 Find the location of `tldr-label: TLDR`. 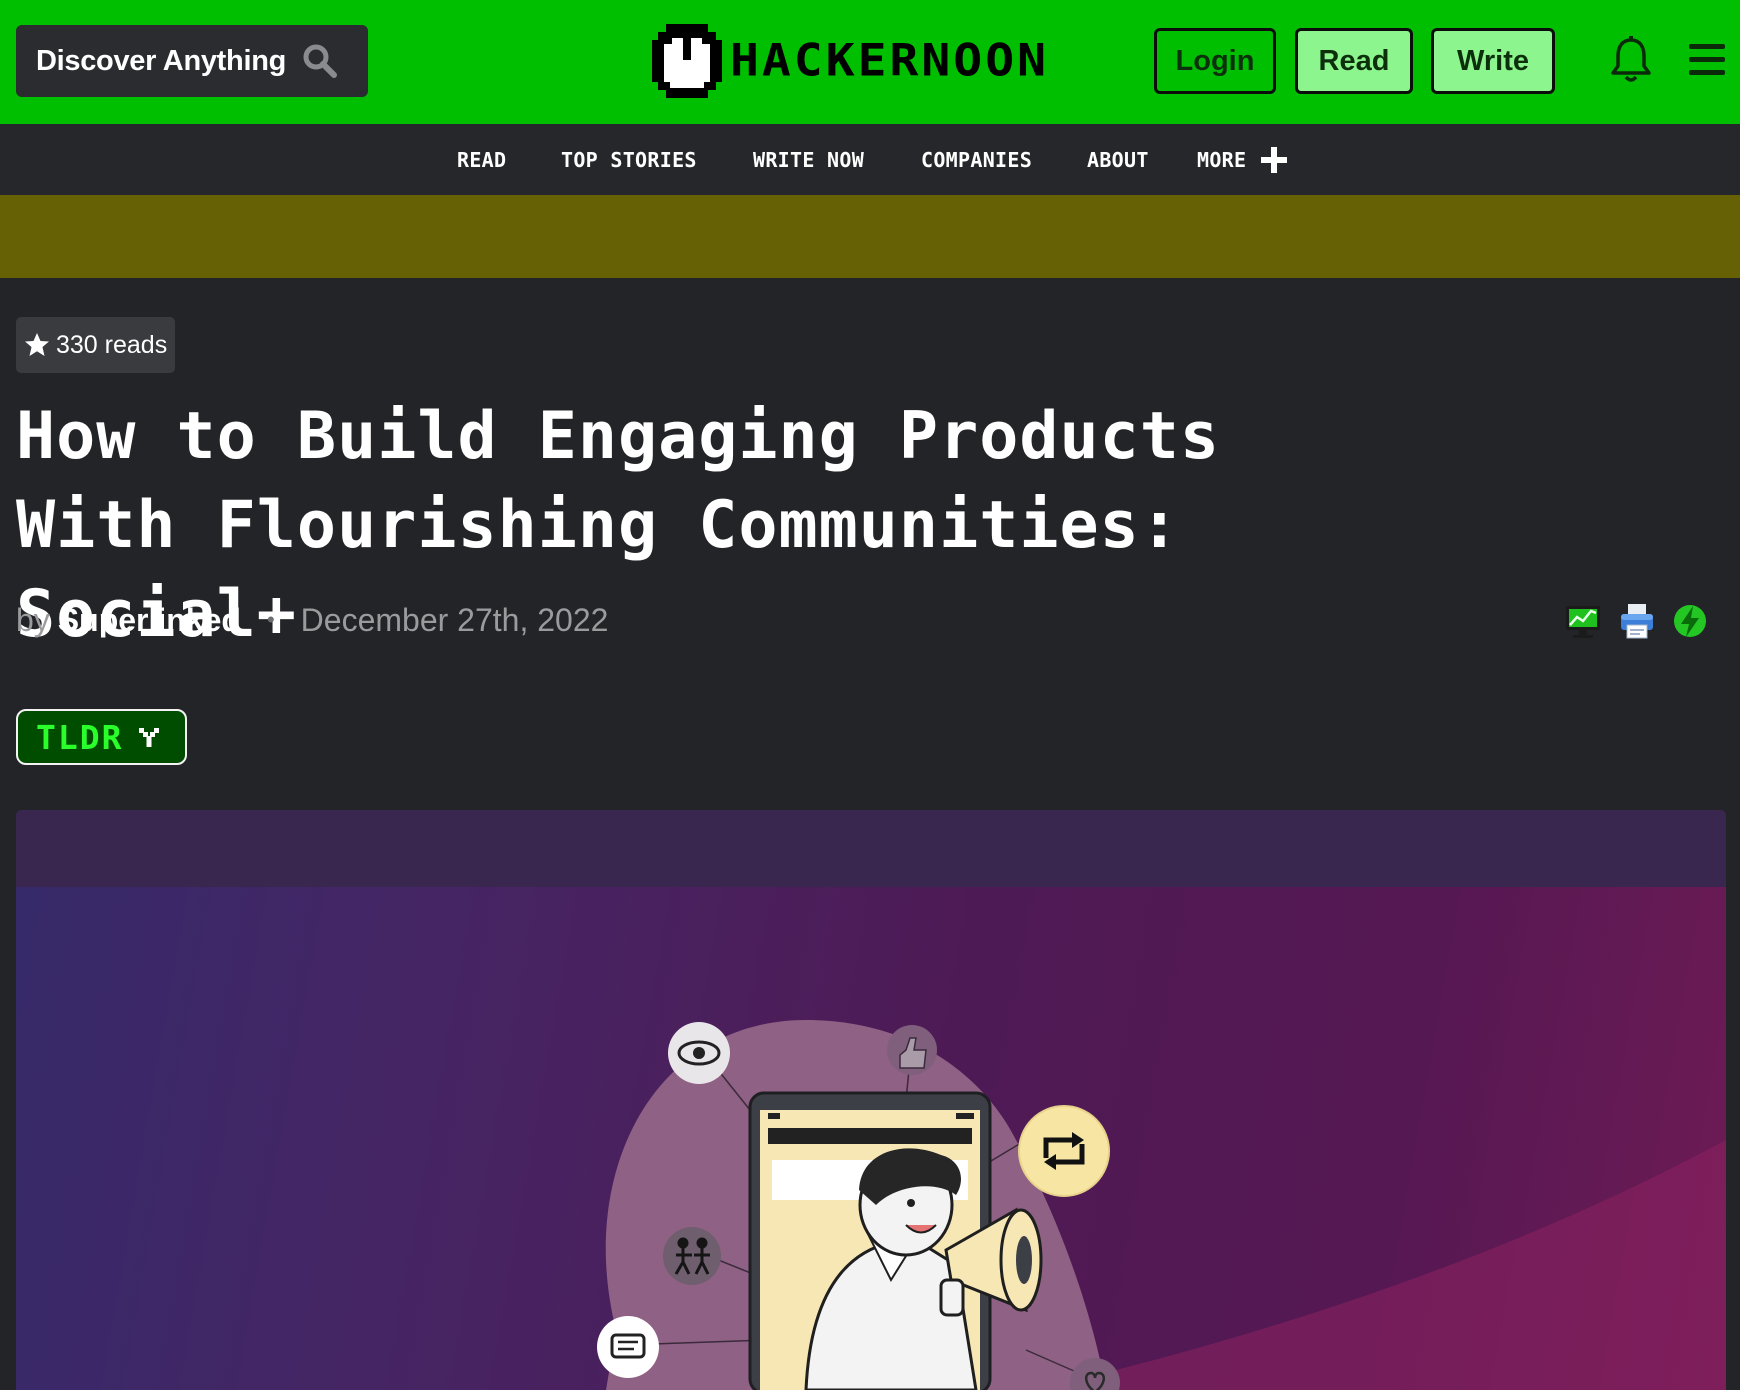

tldr-label: TLDR is located at coordinates (80, 737).